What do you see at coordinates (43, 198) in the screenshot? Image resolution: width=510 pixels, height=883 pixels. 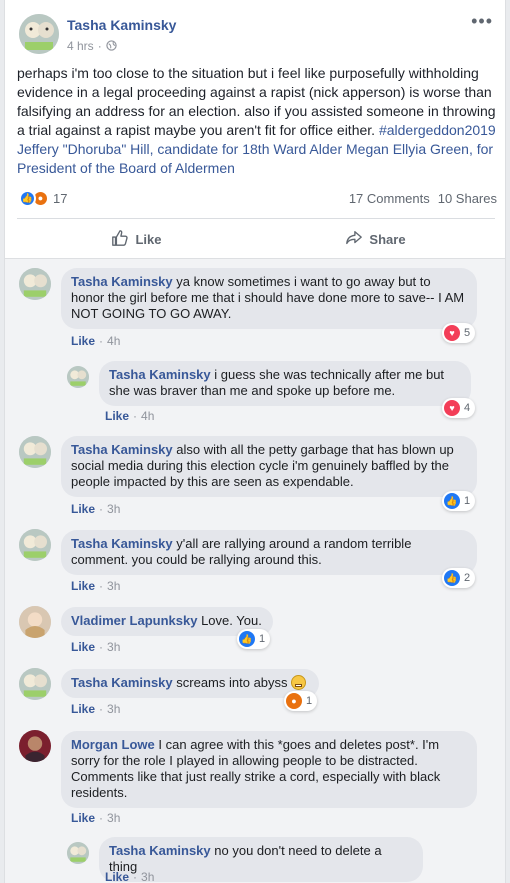 I see `reaction-icons: 👍 ● 17` at bounding box center [43, 198].